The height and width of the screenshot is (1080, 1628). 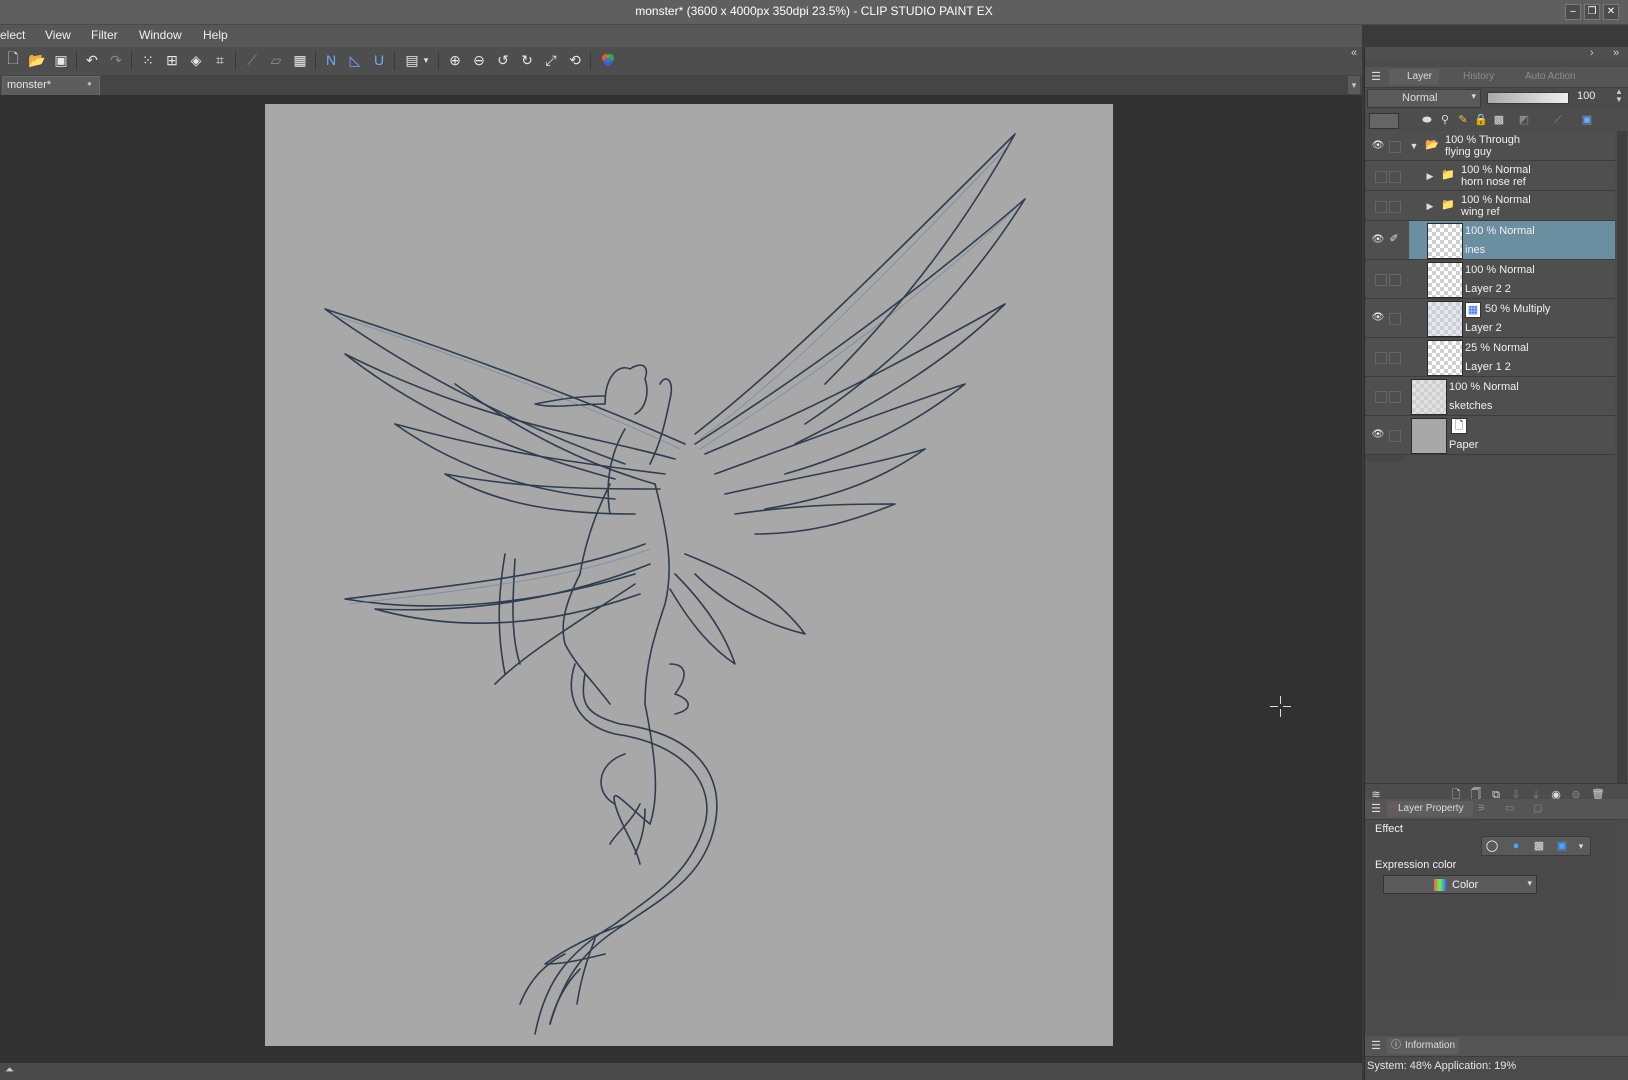 I want to click on reset-rotation-icon: ⟲, so click(x=575, y=60).